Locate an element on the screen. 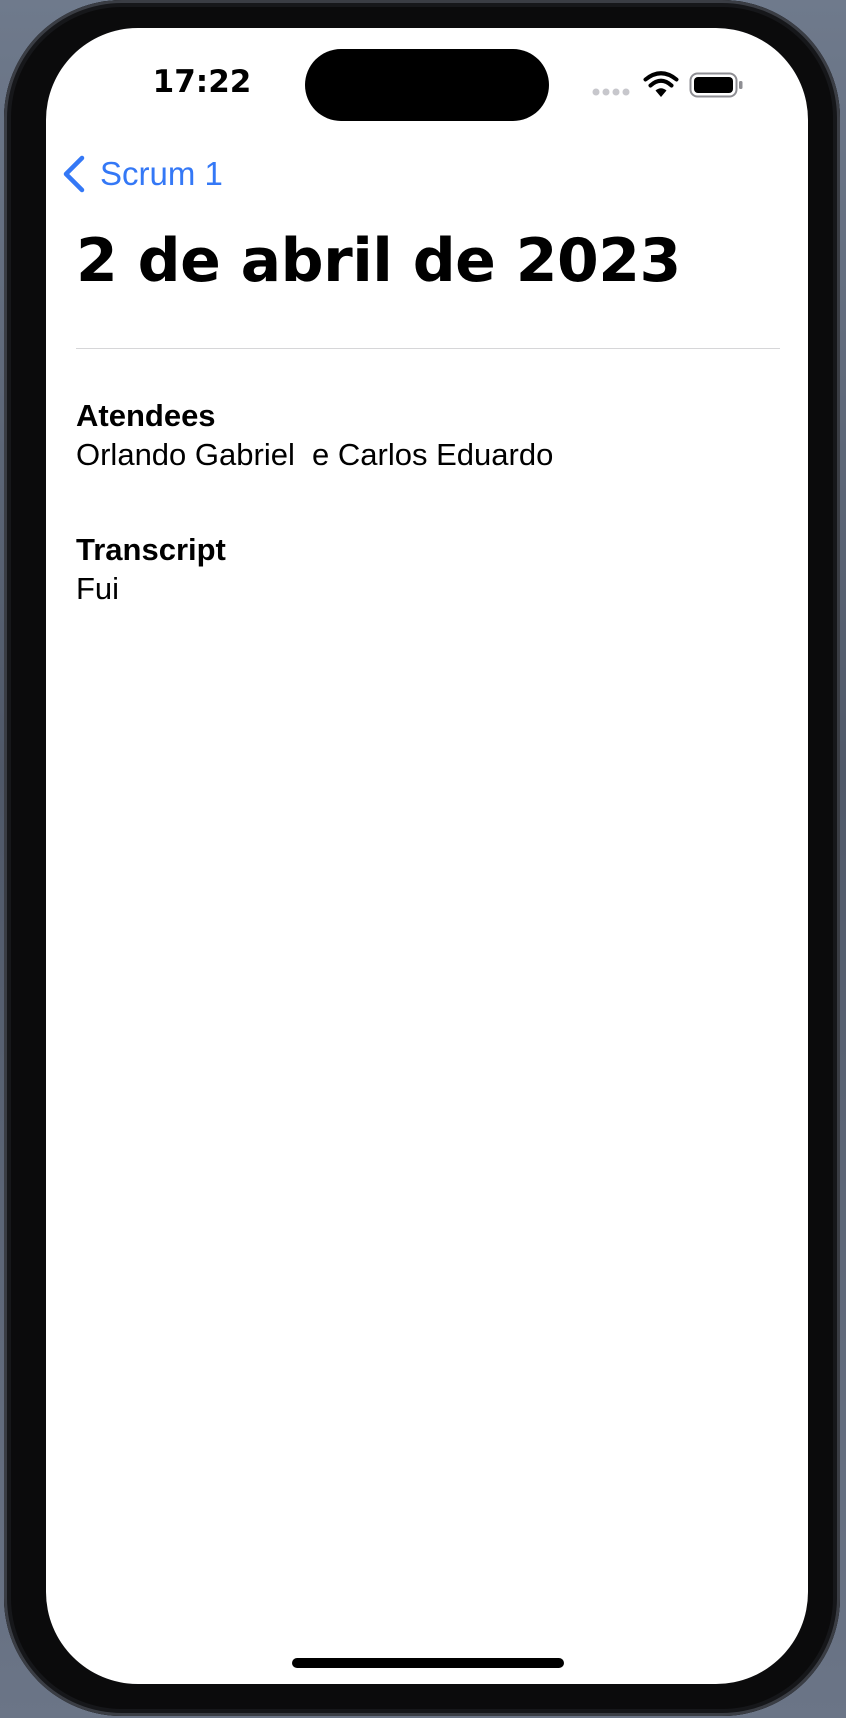  home-indicator is located at coordinates (428, 1663).